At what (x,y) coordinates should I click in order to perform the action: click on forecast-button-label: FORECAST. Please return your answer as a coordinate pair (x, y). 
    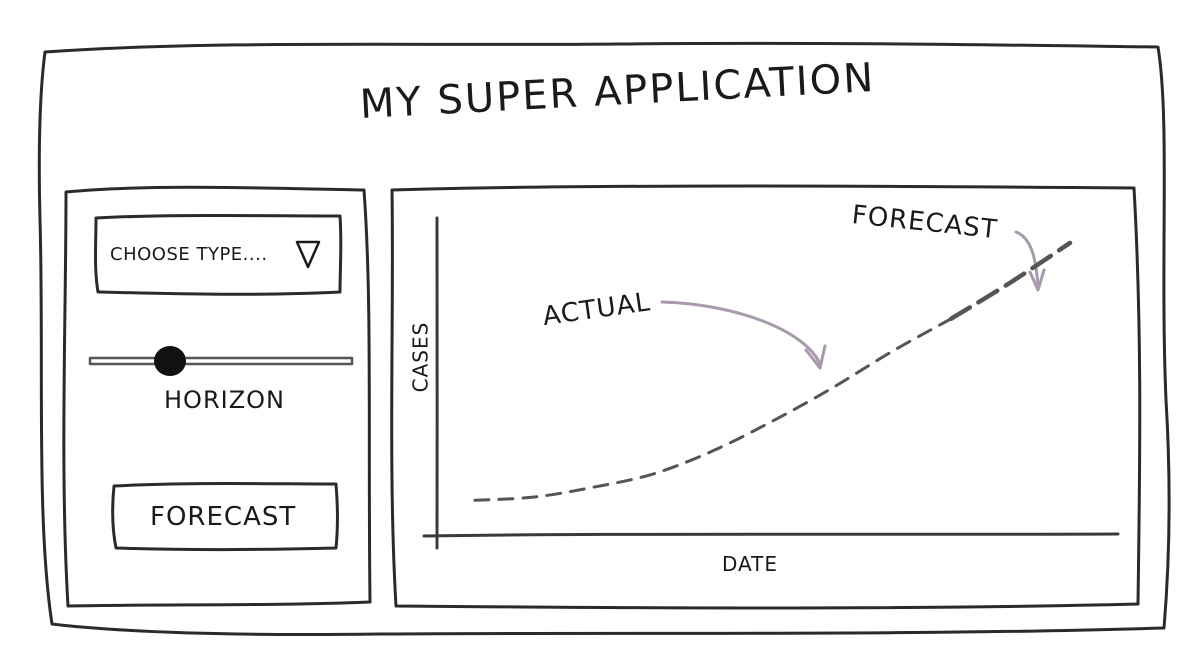
    Looking at the image, I should click on (223, 517).